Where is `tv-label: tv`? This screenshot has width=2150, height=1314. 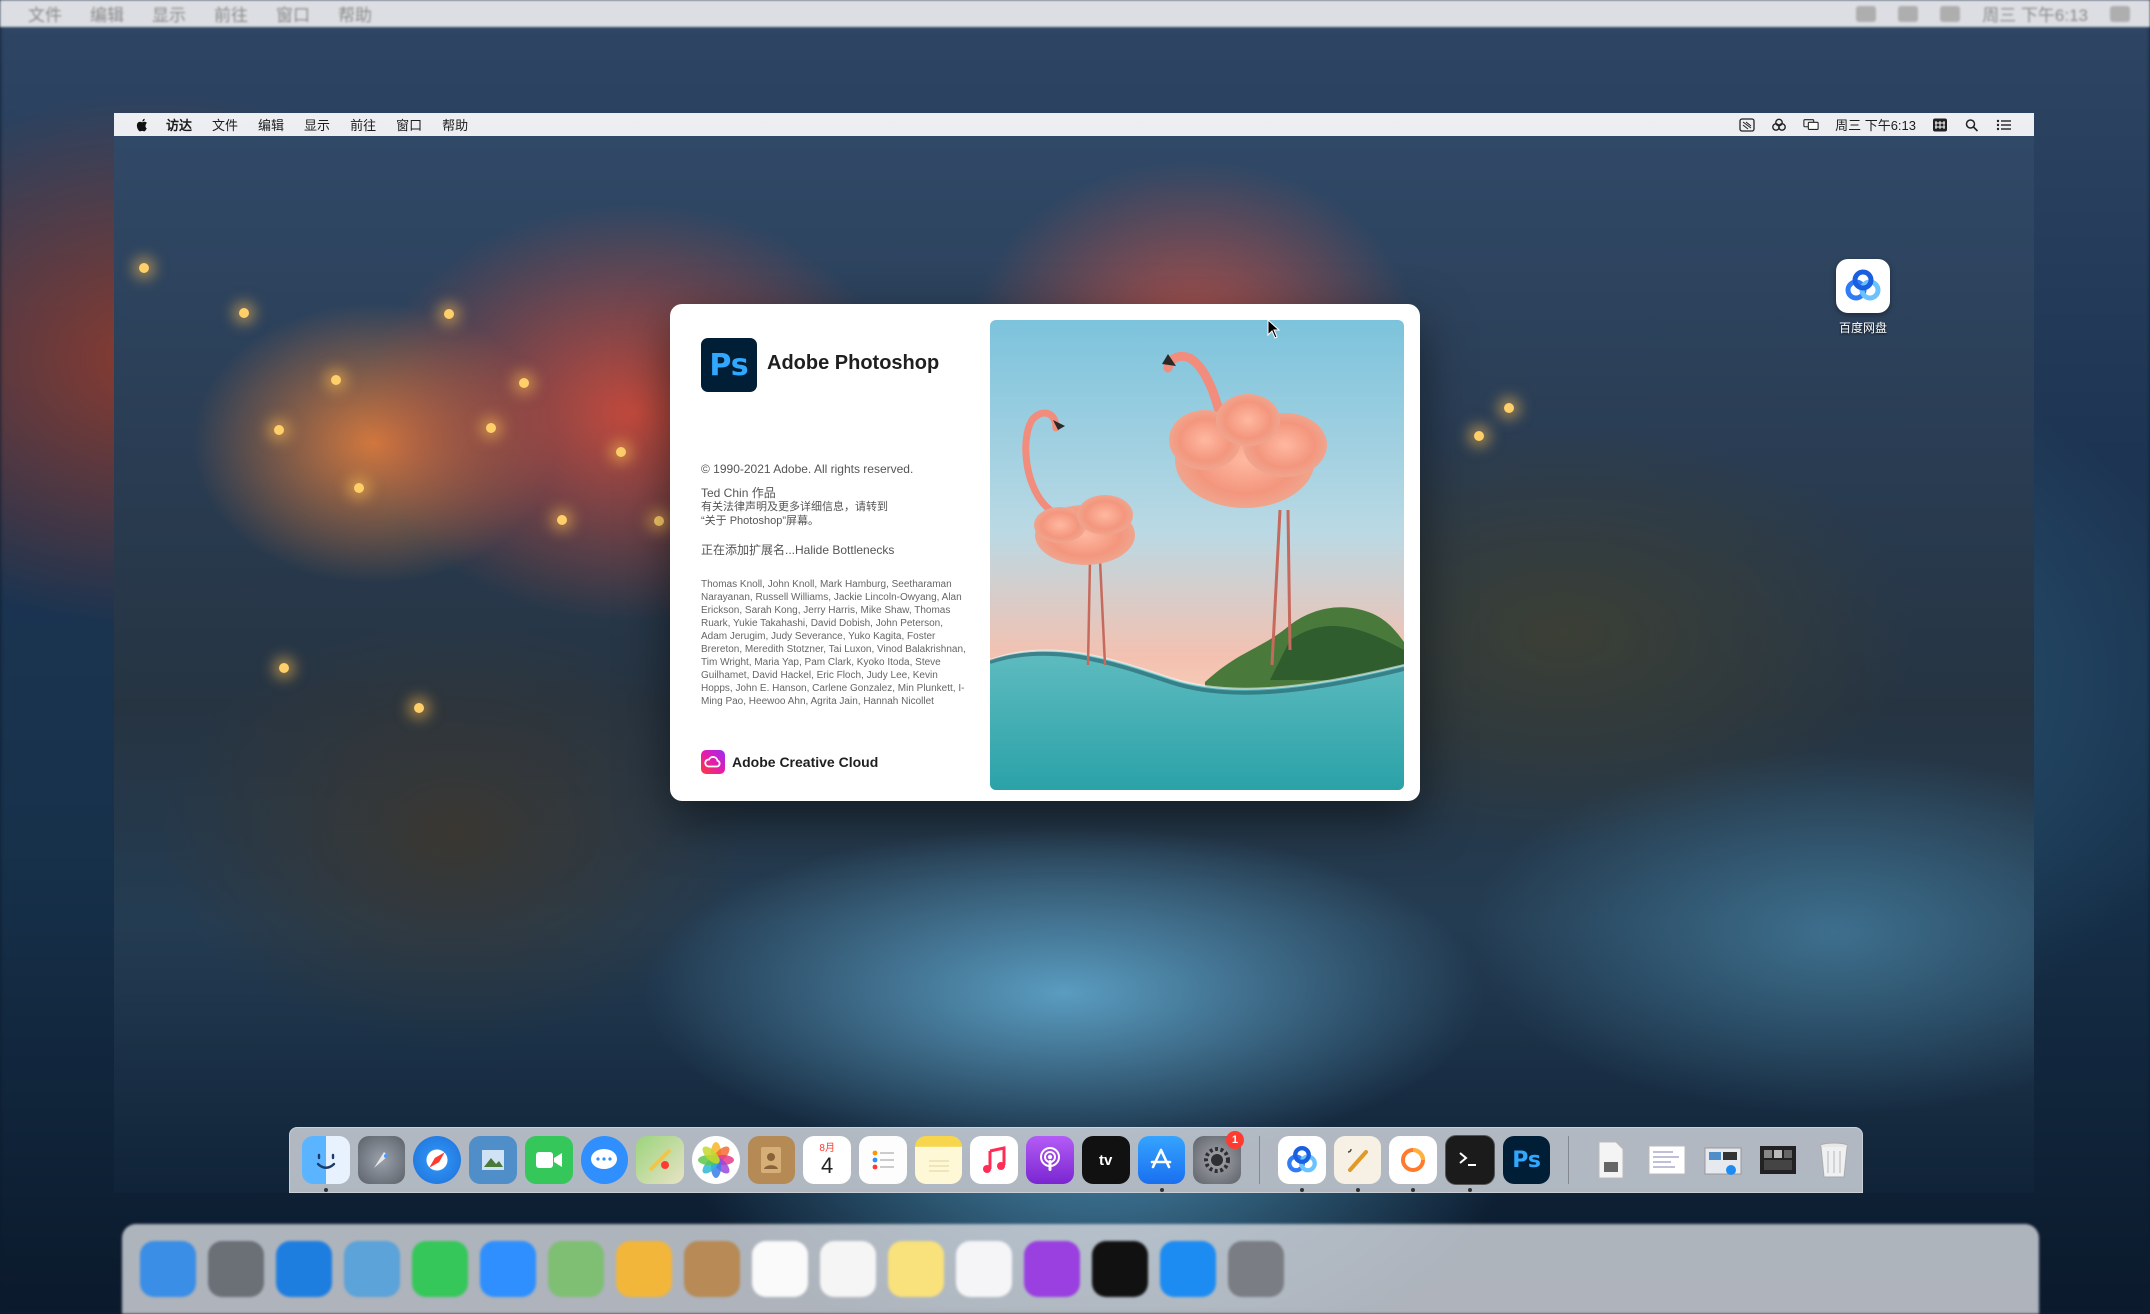
tv-label: tv is located at coordinates (1106, 1160).